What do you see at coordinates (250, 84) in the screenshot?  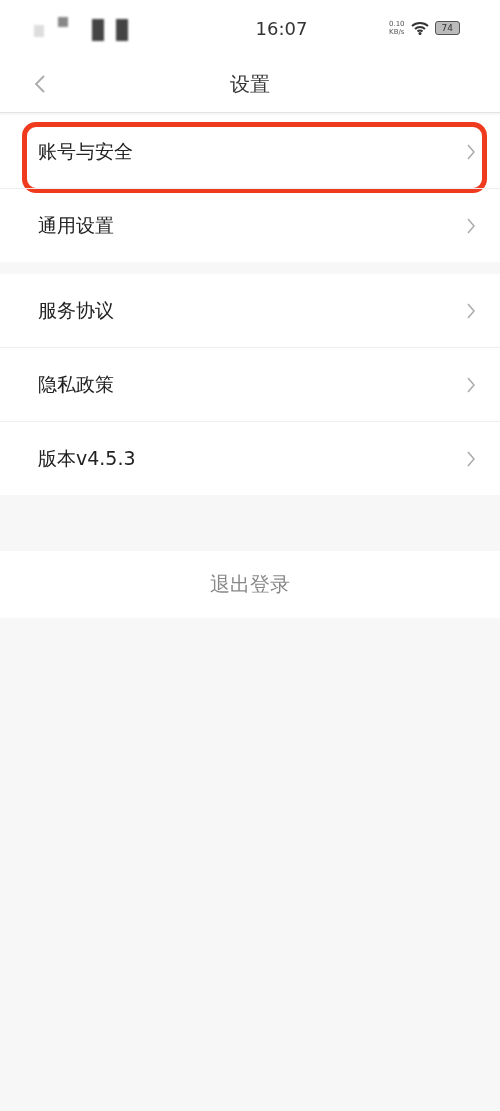 I see `page-title: 设置` at bounding box center [250, 84].